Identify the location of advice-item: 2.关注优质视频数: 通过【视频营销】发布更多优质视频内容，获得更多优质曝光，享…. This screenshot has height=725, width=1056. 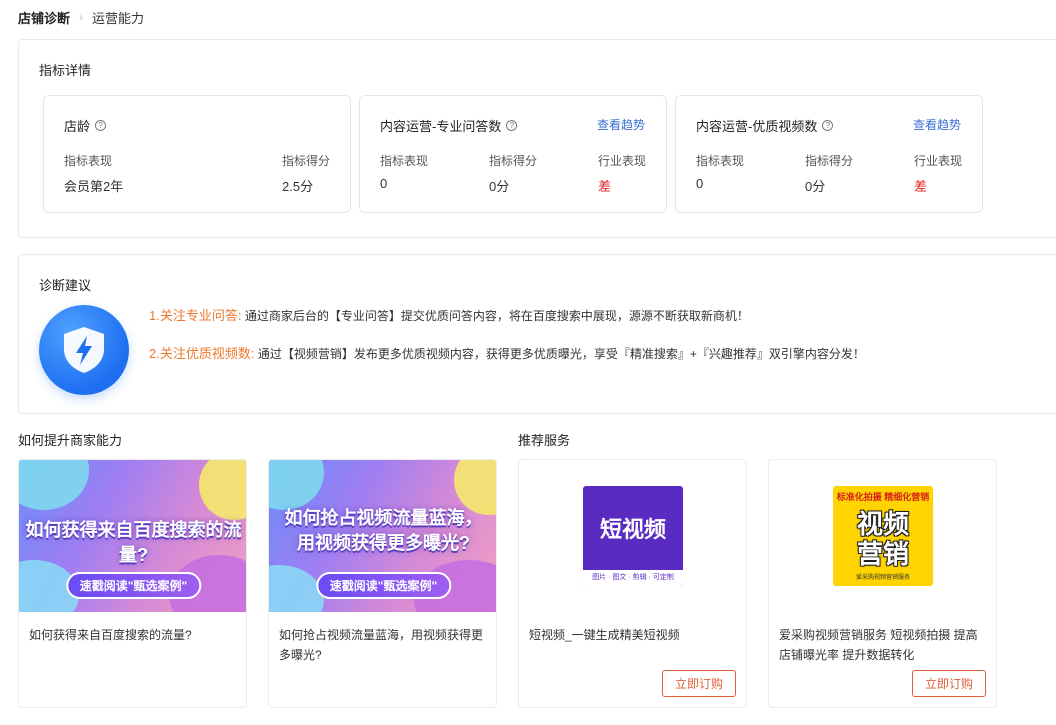
(507, 352).